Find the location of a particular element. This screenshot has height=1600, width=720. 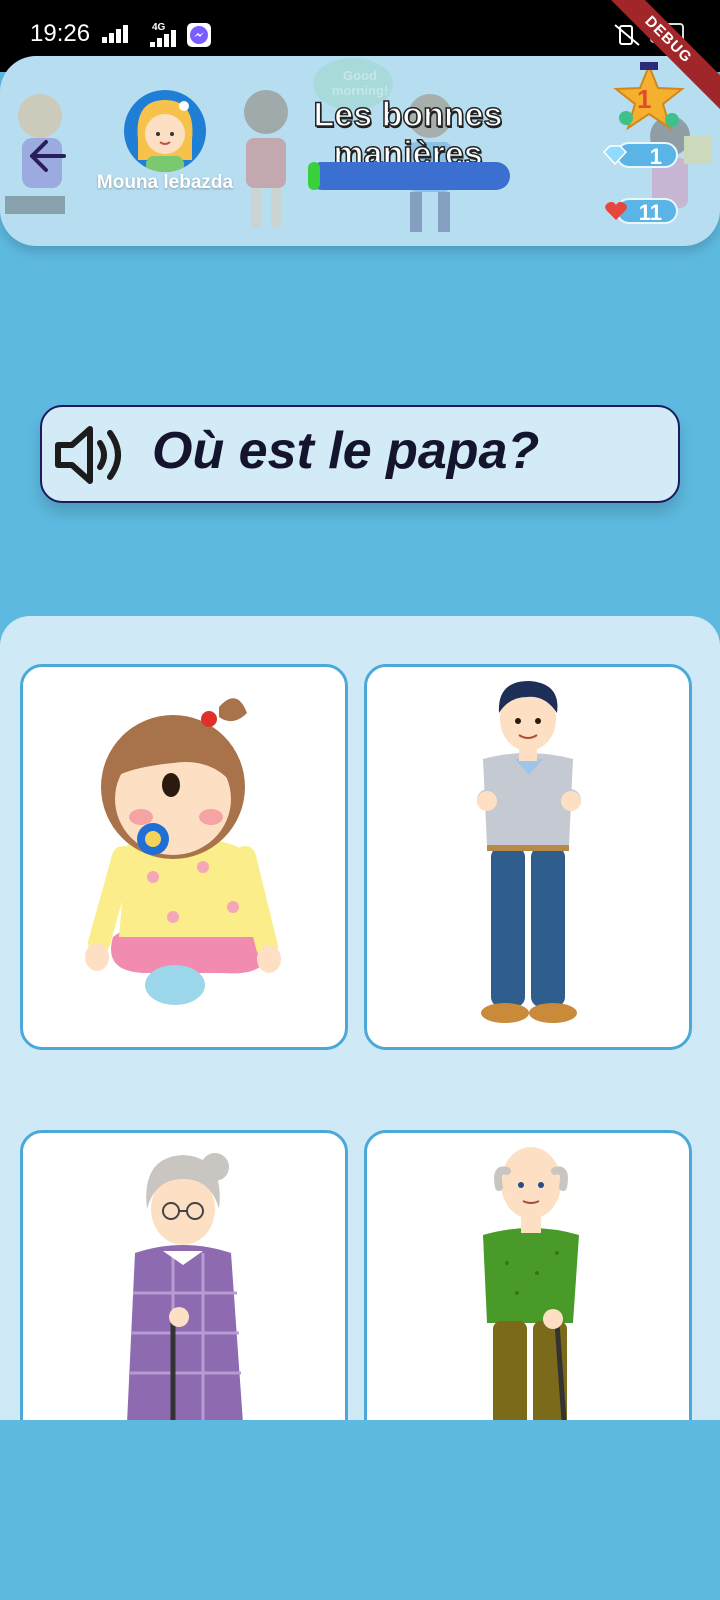

father-illustration is located at coordinates (529, 852).